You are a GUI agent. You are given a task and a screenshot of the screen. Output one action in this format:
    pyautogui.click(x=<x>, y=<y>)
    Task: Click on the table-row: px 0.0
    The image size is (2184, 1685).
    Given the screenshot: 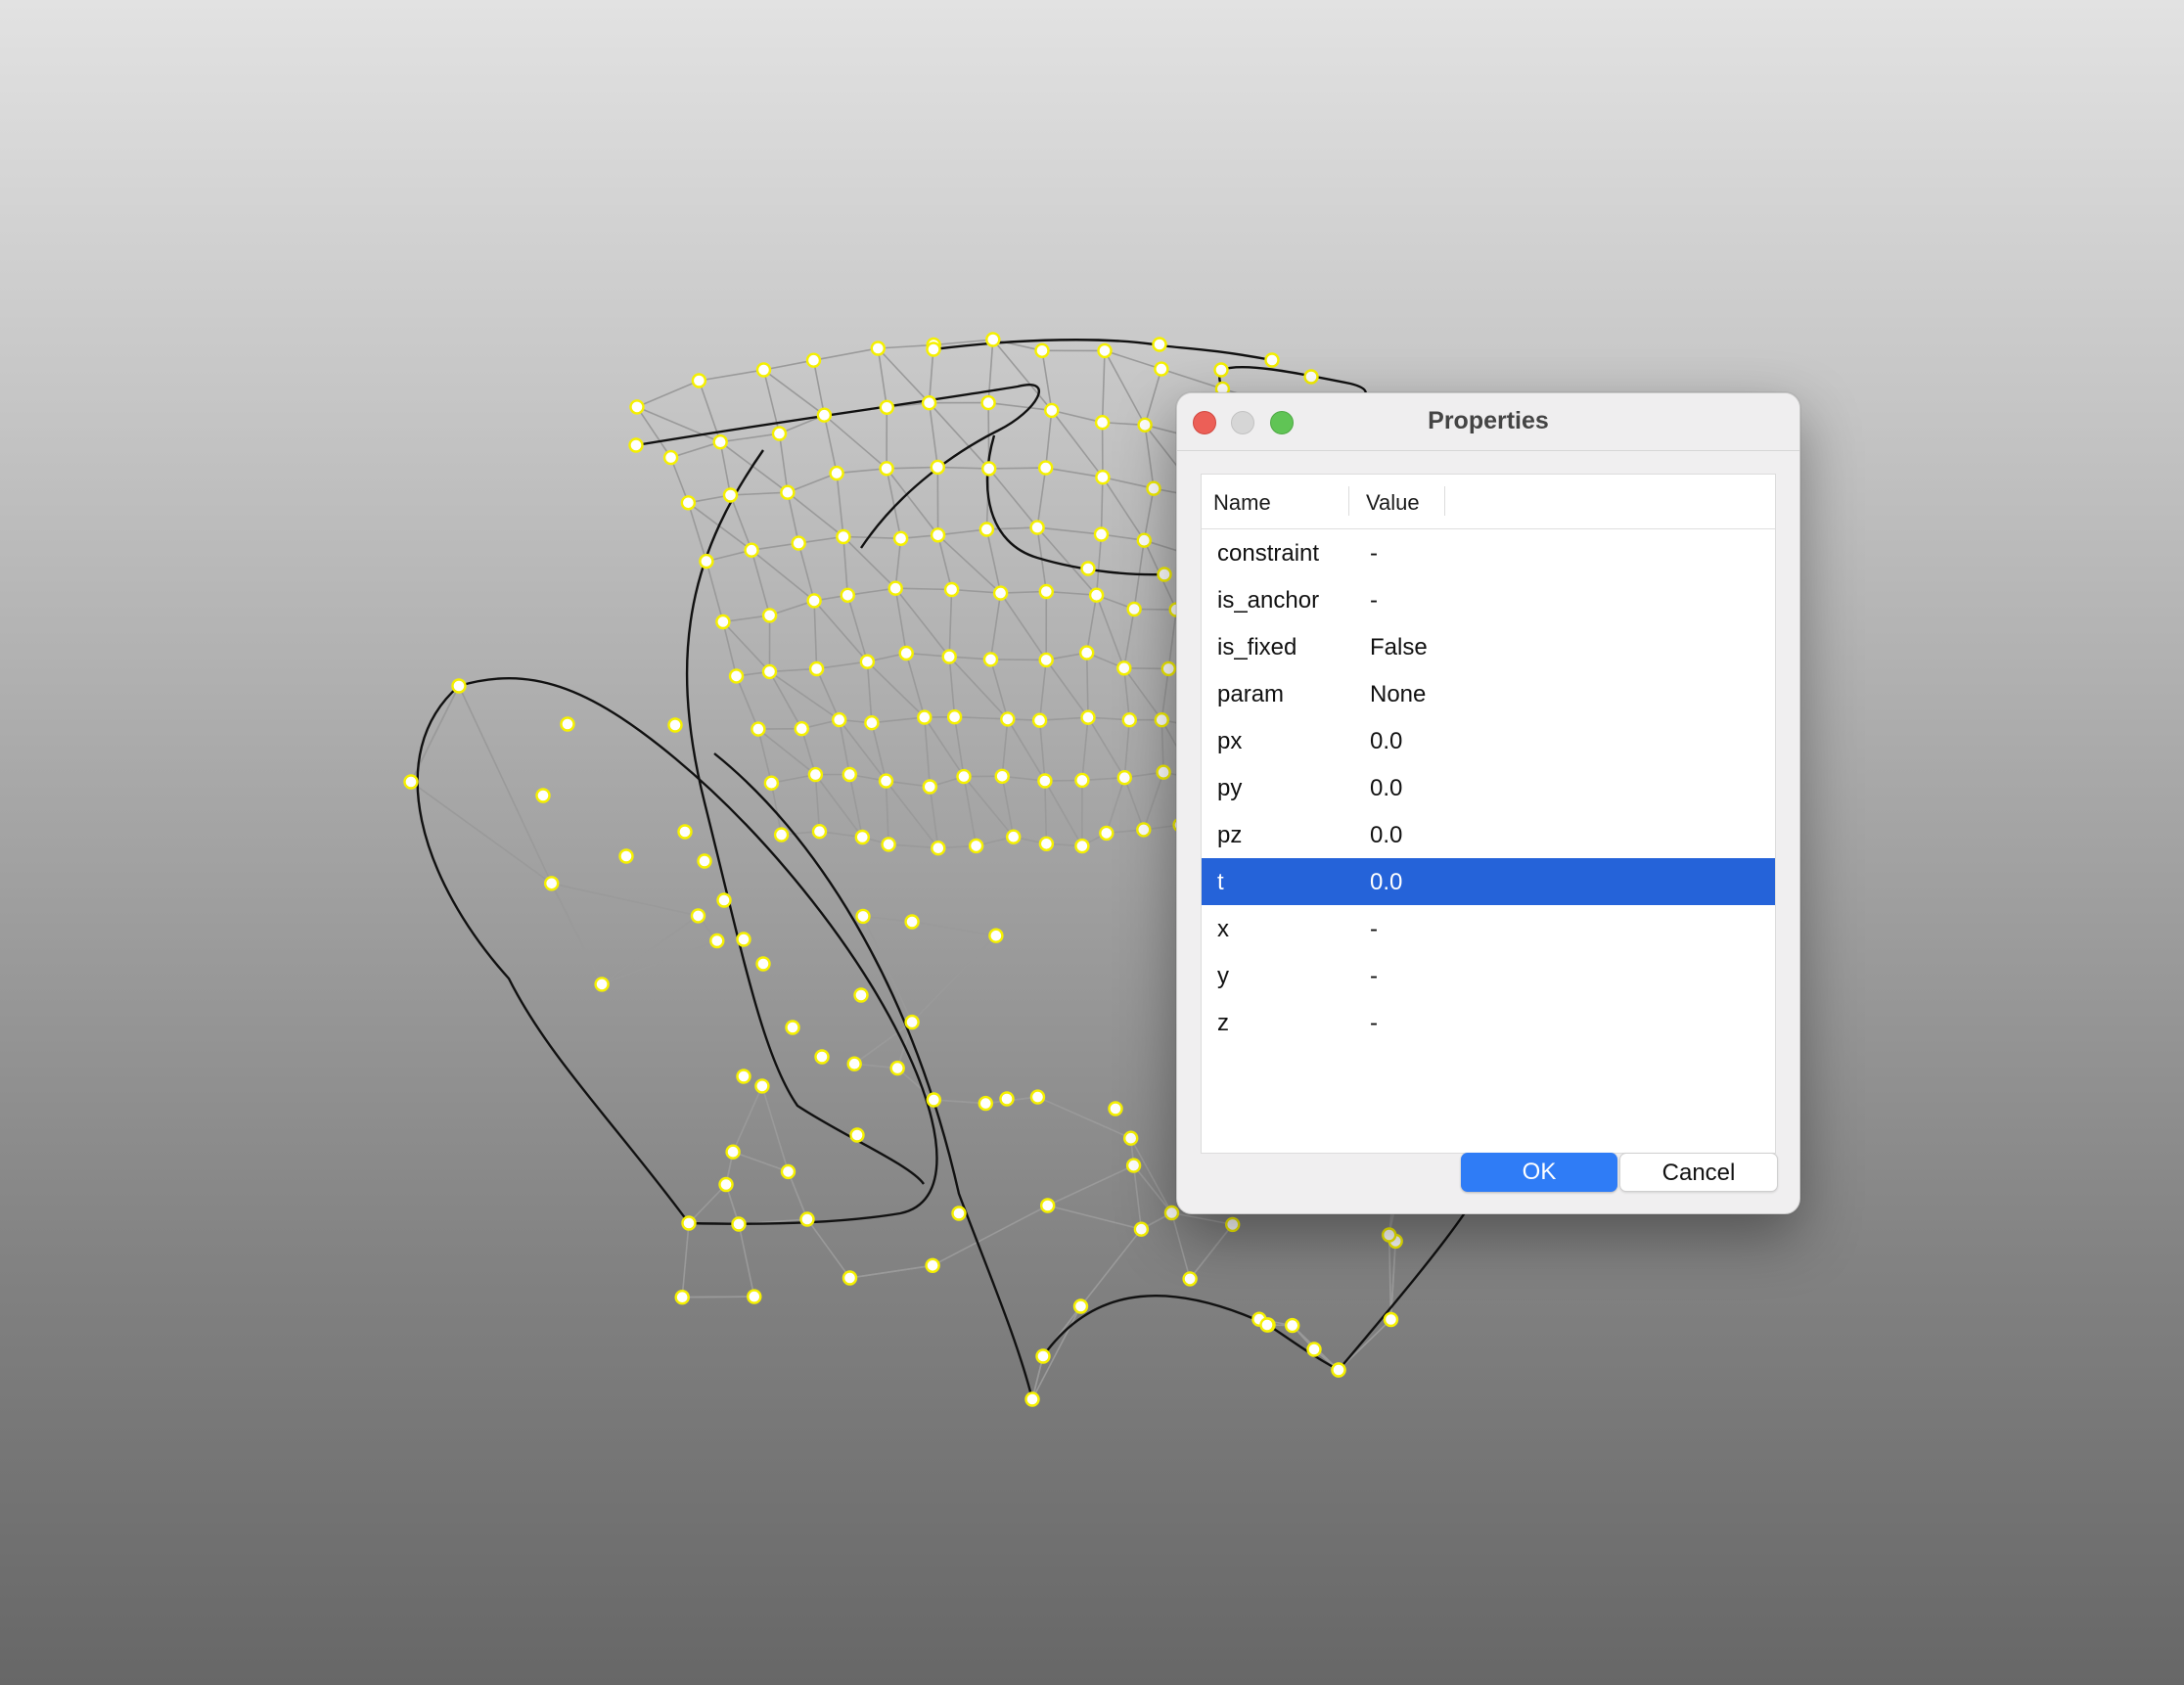 What is the action you would take?
    pyautogui.click(x=1488, y=740)
    